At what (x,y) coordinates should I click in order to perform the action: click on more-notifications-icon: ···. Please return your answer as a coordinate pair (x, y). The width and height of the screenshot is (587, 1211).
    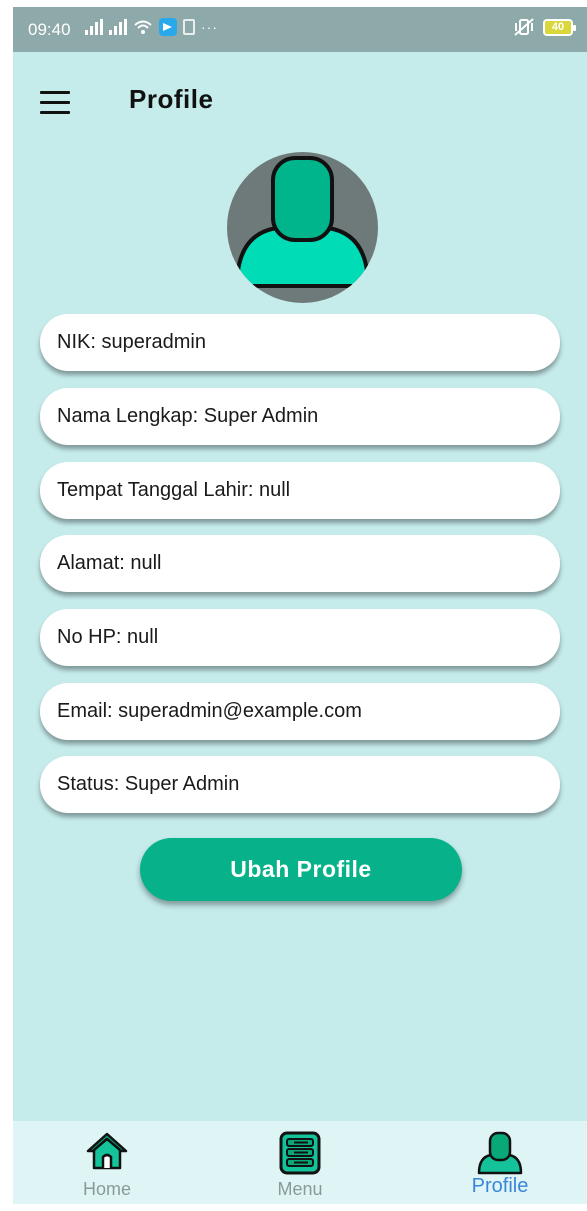
    Looking at the image, I should click on (209, 27).